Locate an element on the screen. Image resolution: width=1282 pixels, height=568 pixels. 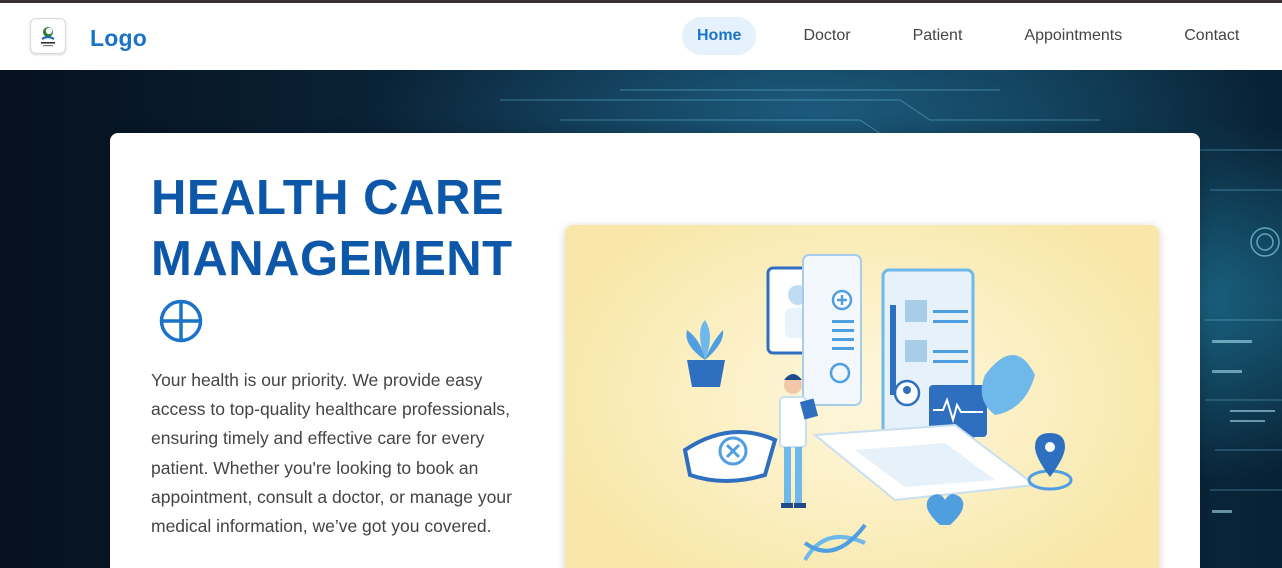
logo-icon is located at coordinates (48, 37).